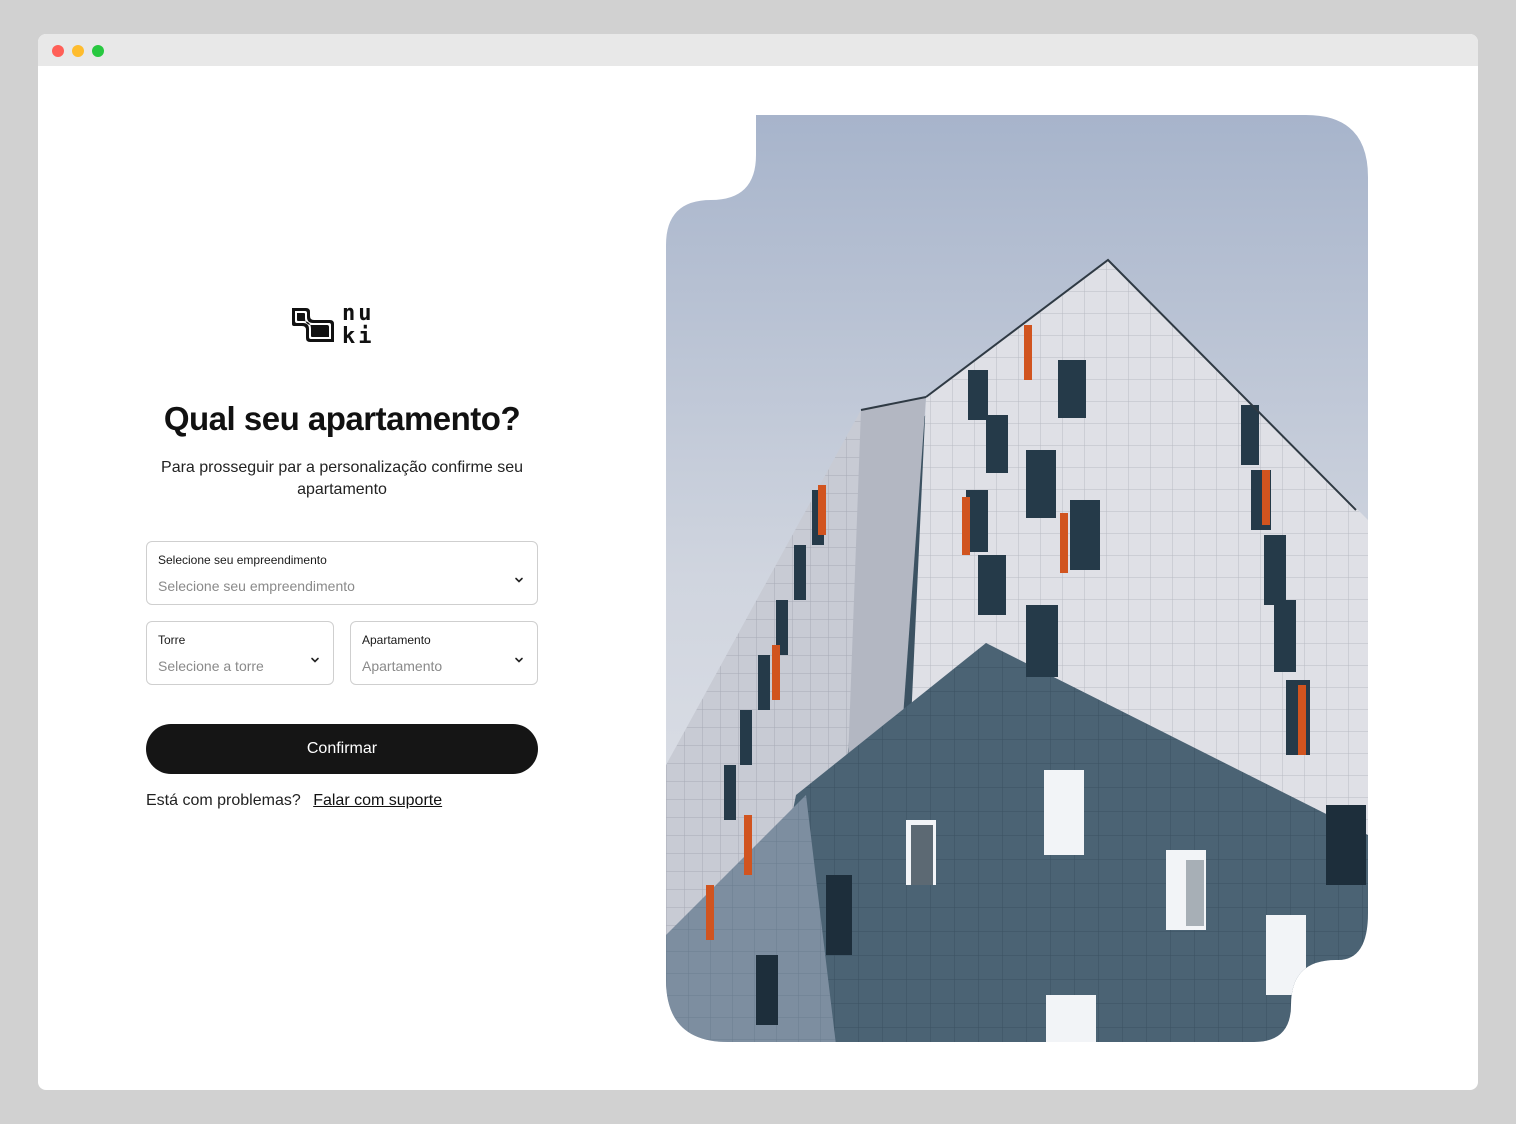  Describe the element at coordinates (78, 51) in the screenshot. I see `minimize-window-button` at that location.